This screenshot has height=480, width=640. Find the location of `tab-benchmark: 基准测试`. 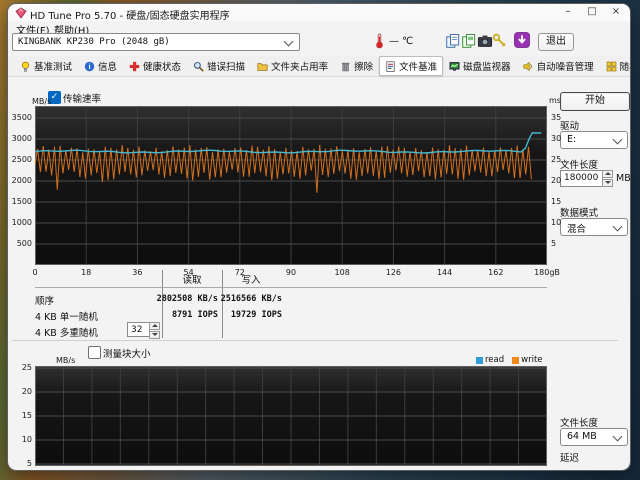

tab-benchmark: 基准测试 is located at coordinates (46, 66).